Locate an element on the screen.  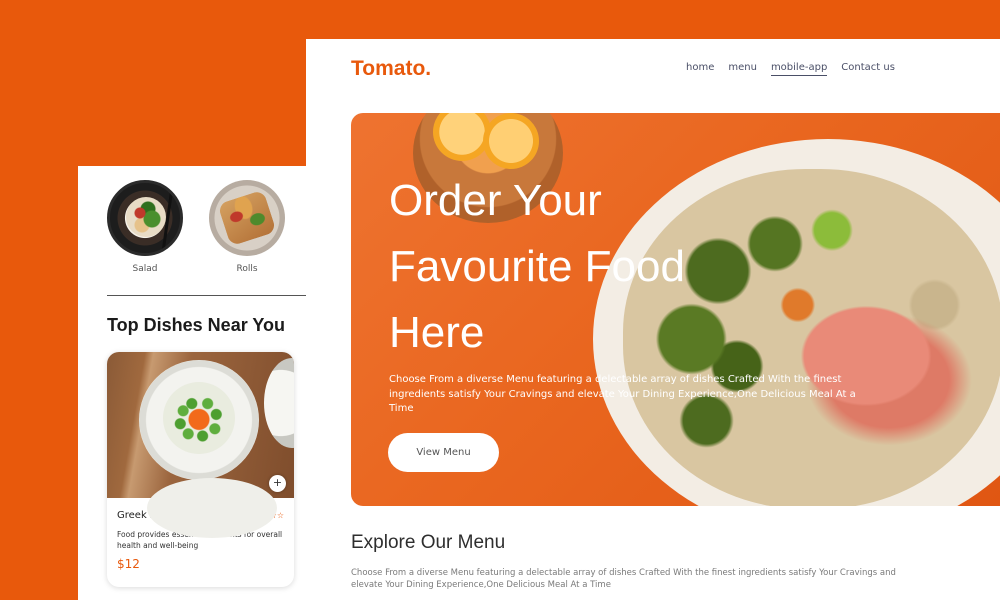
nav-menu: menu is located at coordinates (742, 69).